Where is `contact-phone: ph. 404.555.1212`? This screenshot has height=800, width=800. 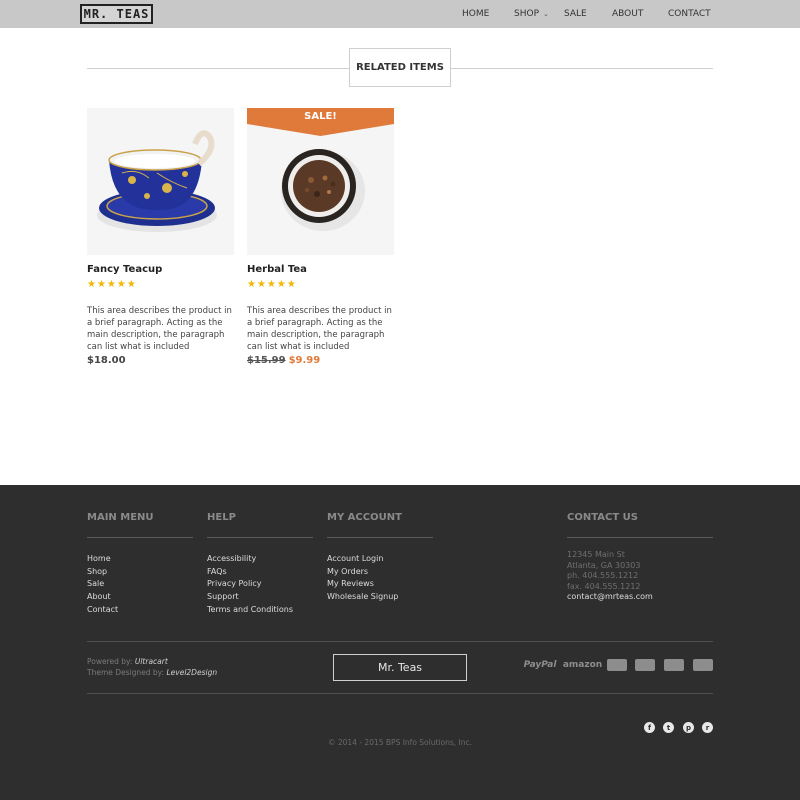
contact-phone: ph. 404.555.1212 is located at coordinates (603, 576).